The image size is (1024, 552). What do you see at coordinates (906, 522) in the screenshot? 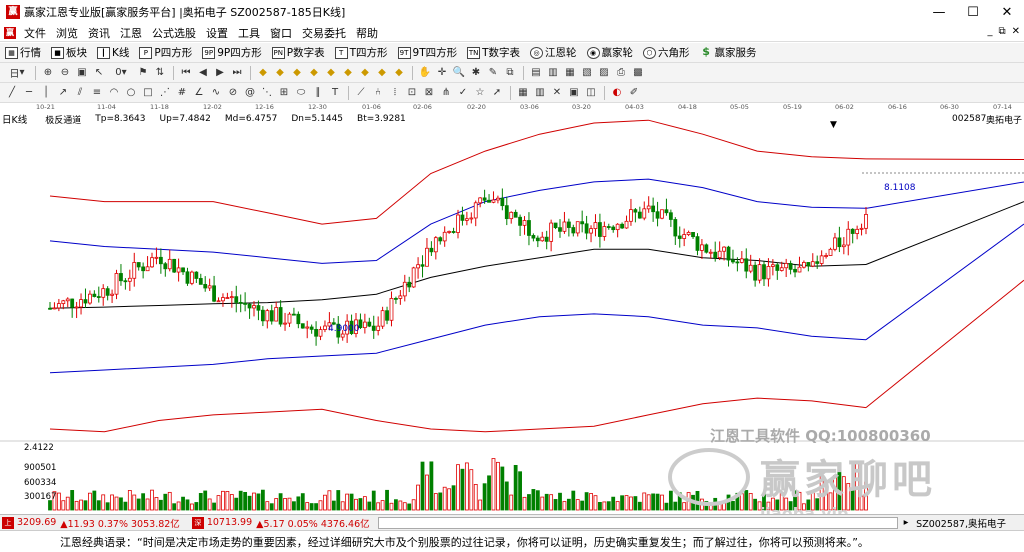
I see `scroll-right-icon: ▸` at bounding box center [906, 522].